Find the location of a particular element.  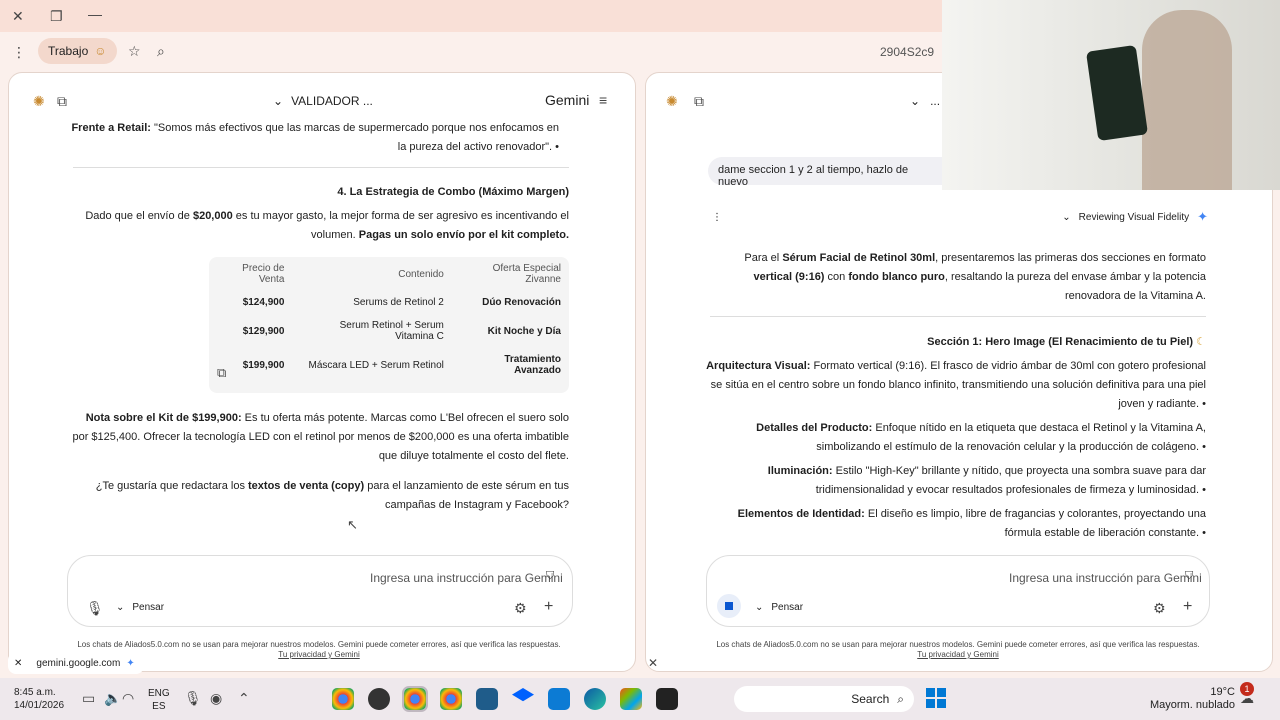

webcam-overlay is located at coordinates (1111, 95).